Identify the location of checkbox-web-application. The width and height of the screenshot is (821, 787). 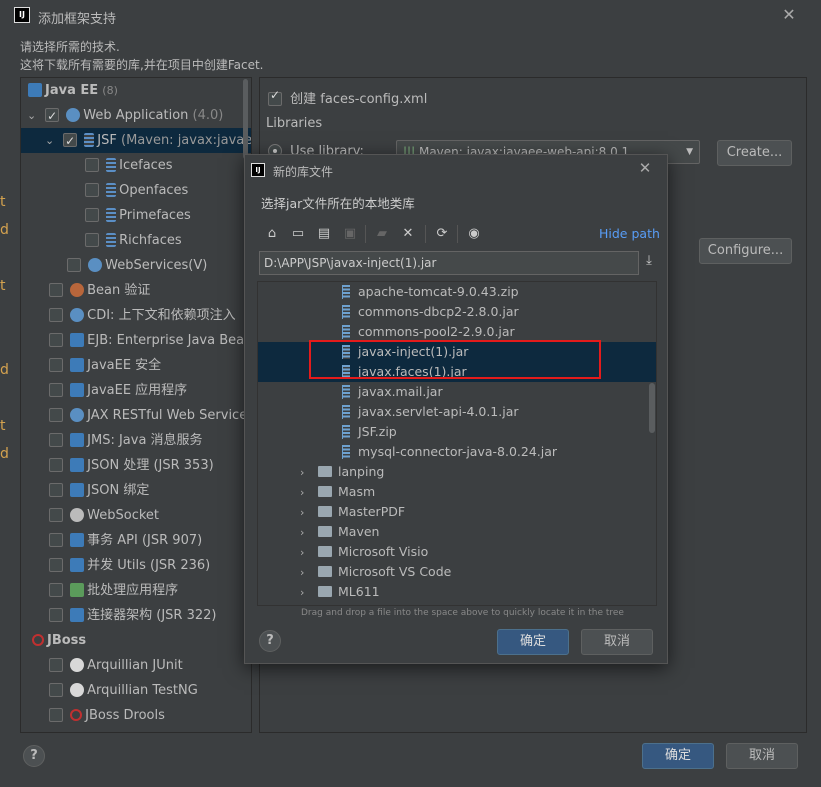
(52, 116).